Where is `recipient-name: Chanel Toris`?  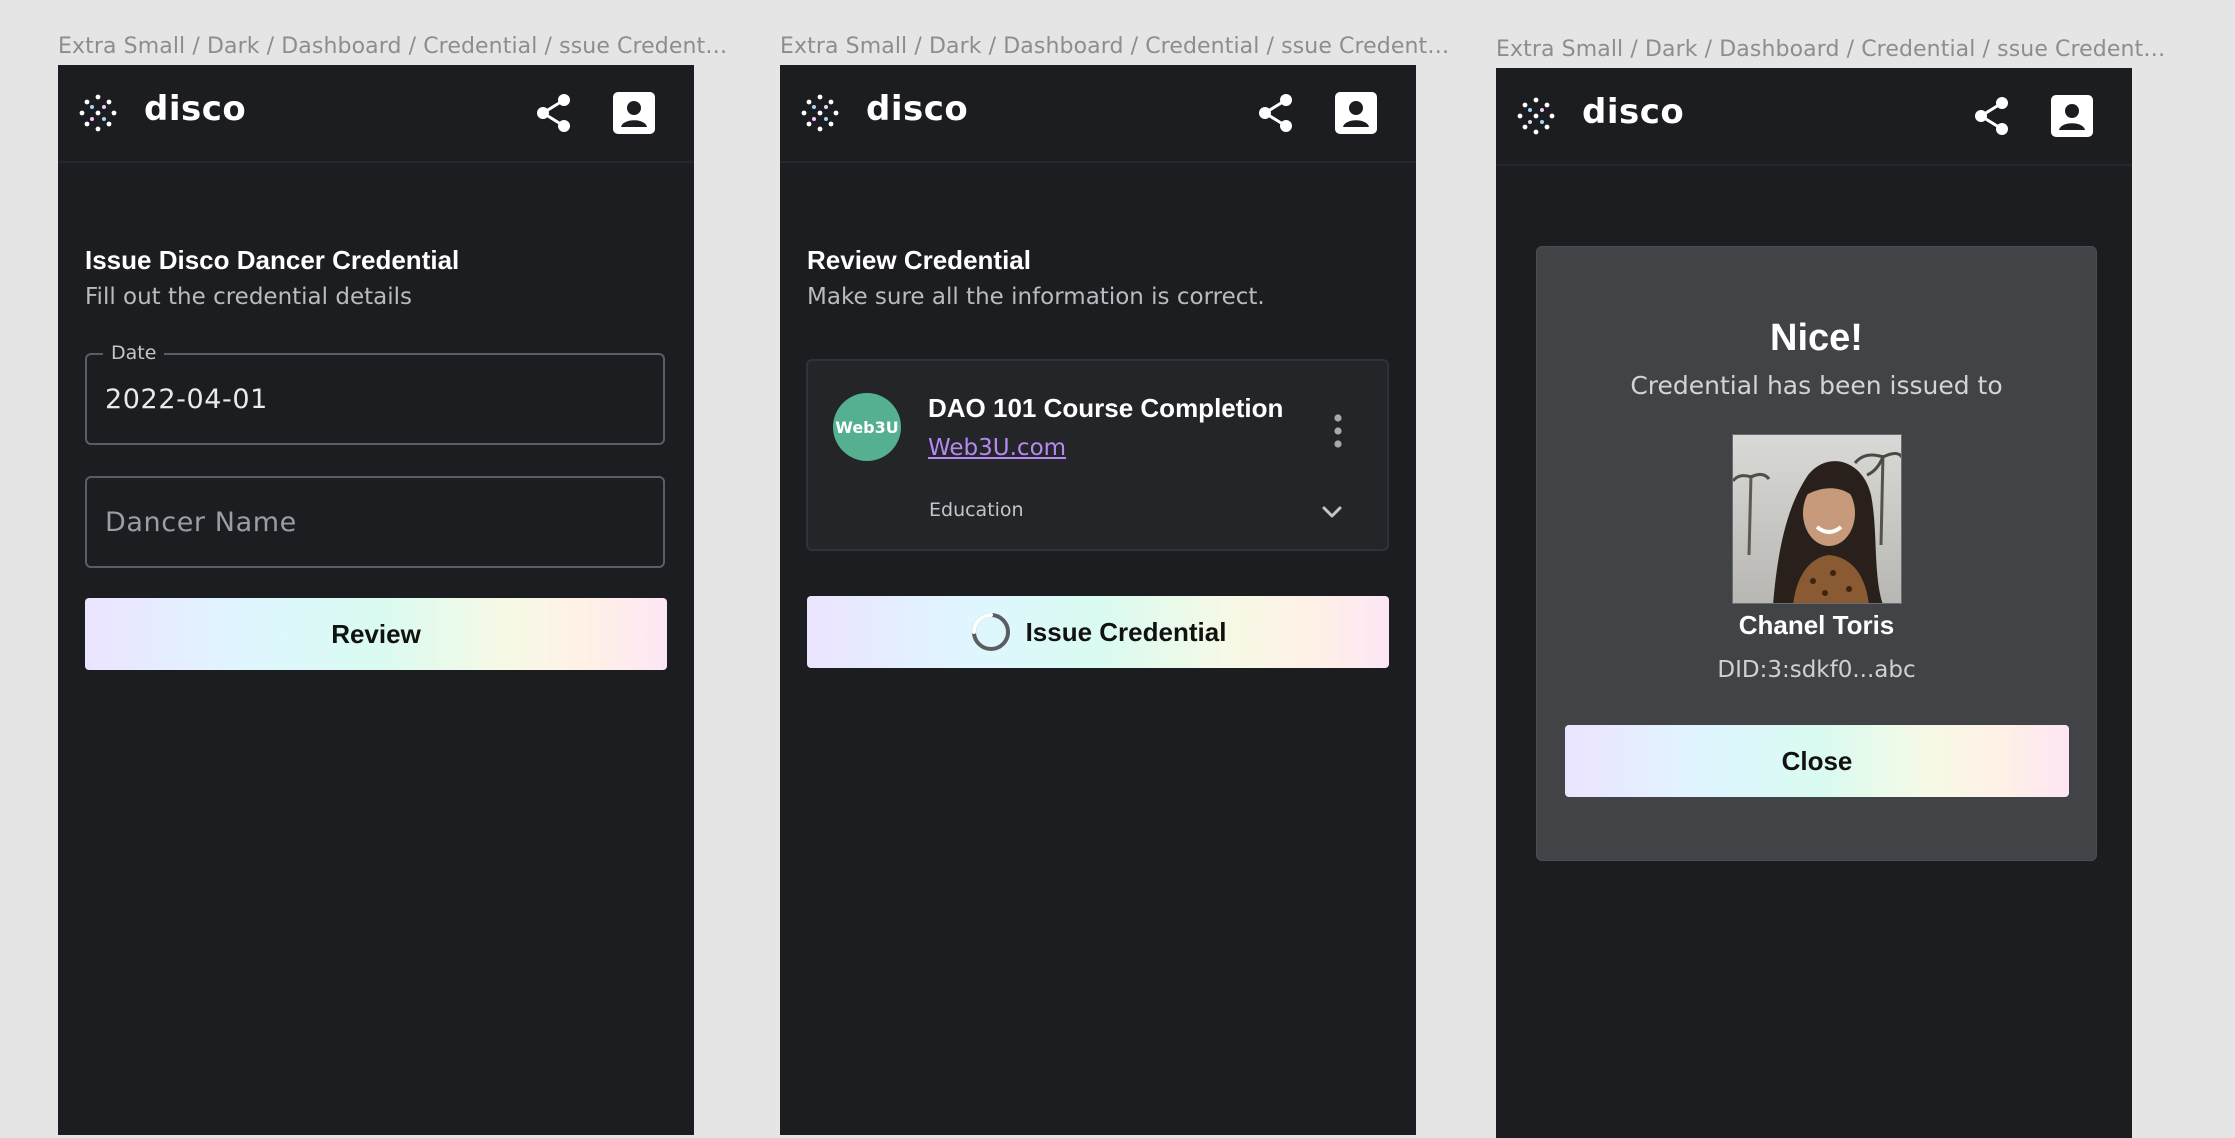
recipient-name: Chanel Toris is located at coordinates (1816, 625).